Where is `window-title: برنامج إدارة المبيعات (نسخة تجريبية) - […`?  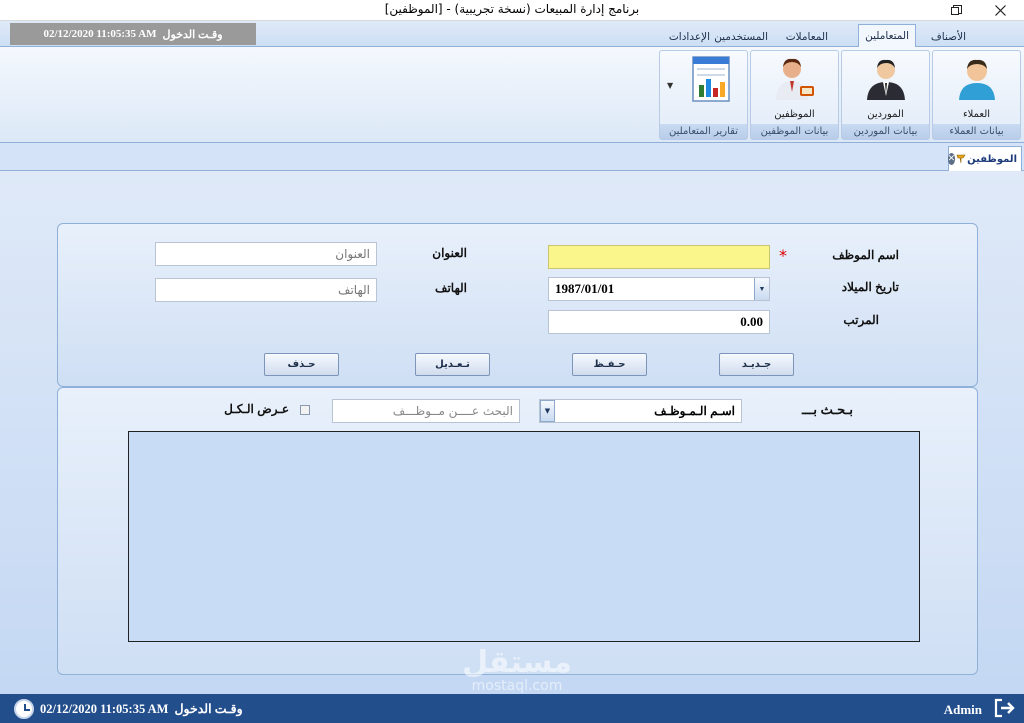 window-title: برنامج إدارة المبيعات (نسخة تجريبية) - [… is located at coordinates (512, 9).